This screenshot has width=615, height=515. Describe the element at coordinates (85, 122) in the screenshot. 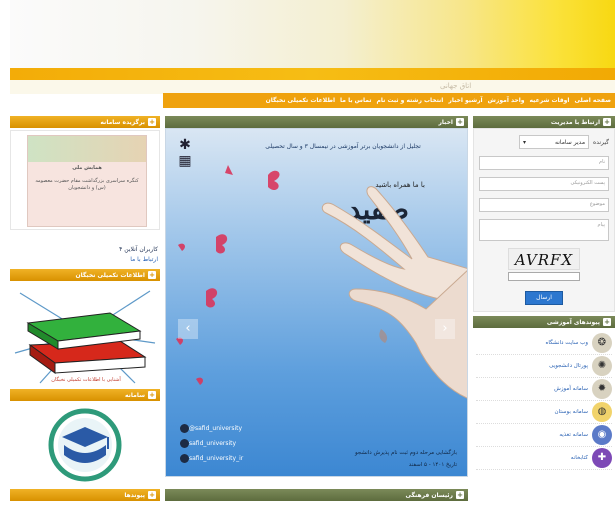

I see `left-section-header: + برگزیده سامانه` at that location.